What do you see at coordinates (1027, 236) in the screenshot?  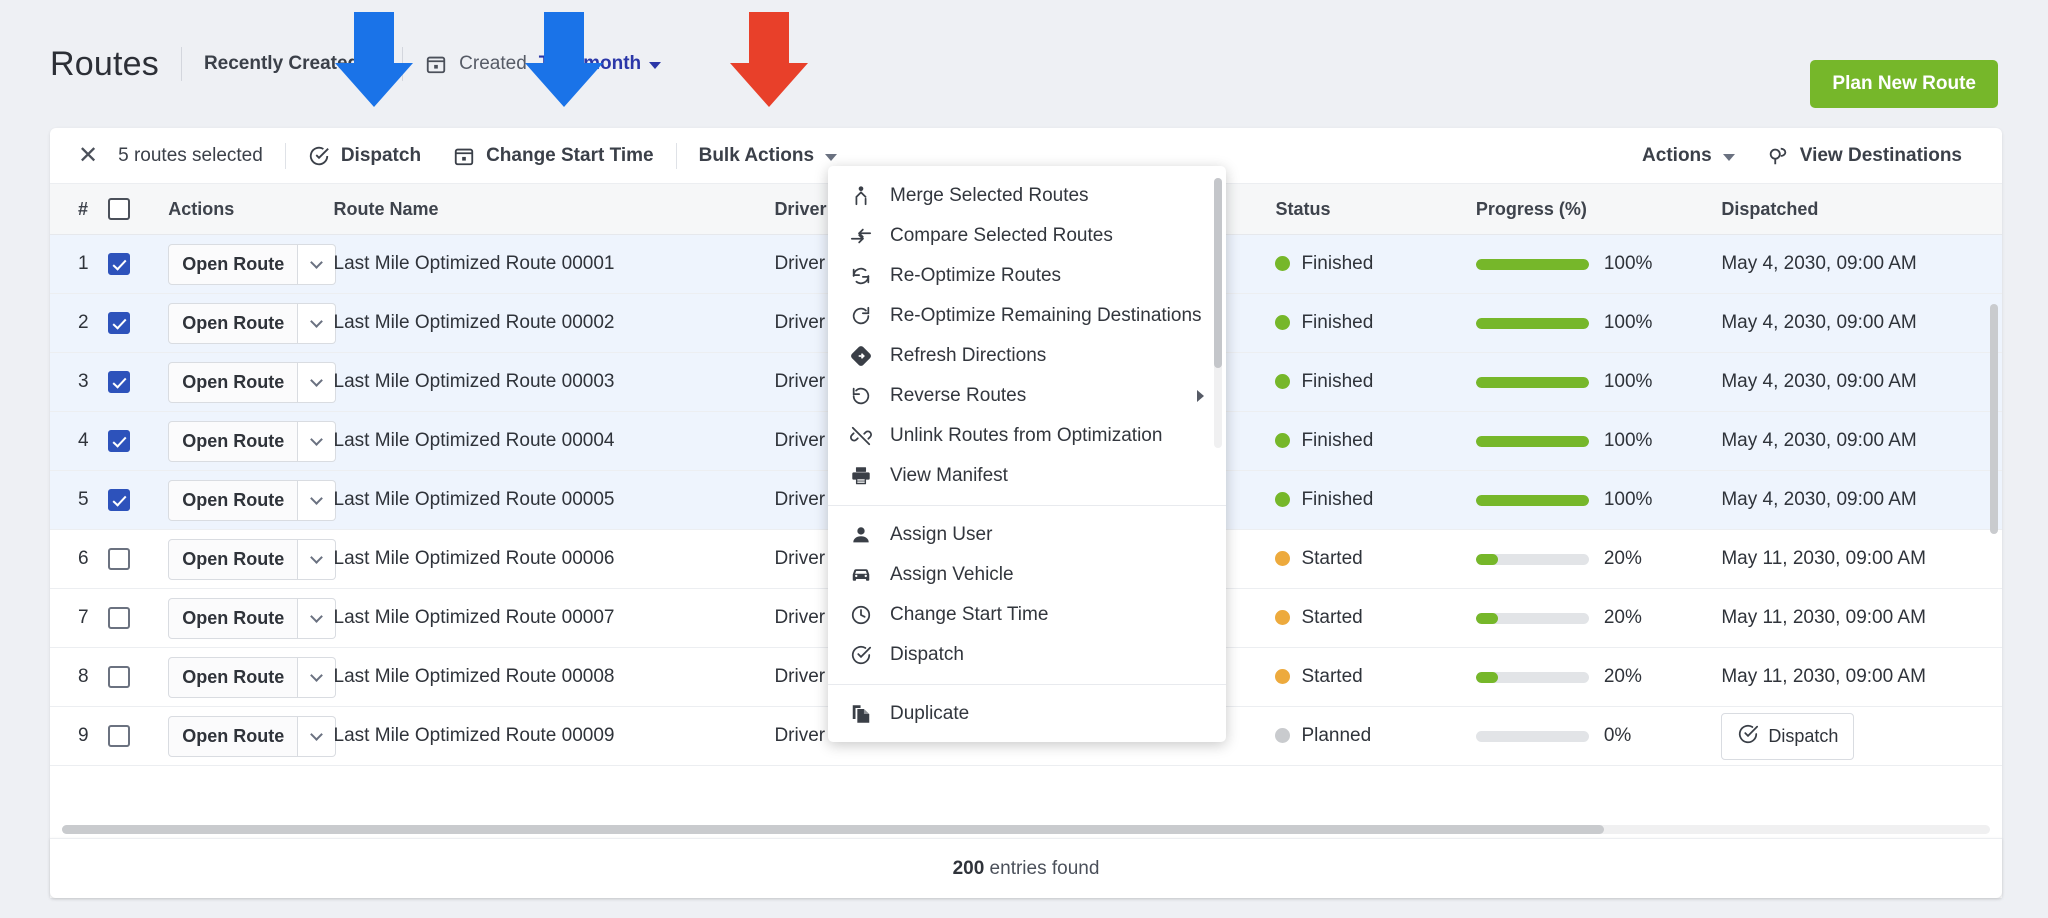 I see `menu-item-compare-selected-routes: Compare Selected Routes` at bounding box center [1027, 236].